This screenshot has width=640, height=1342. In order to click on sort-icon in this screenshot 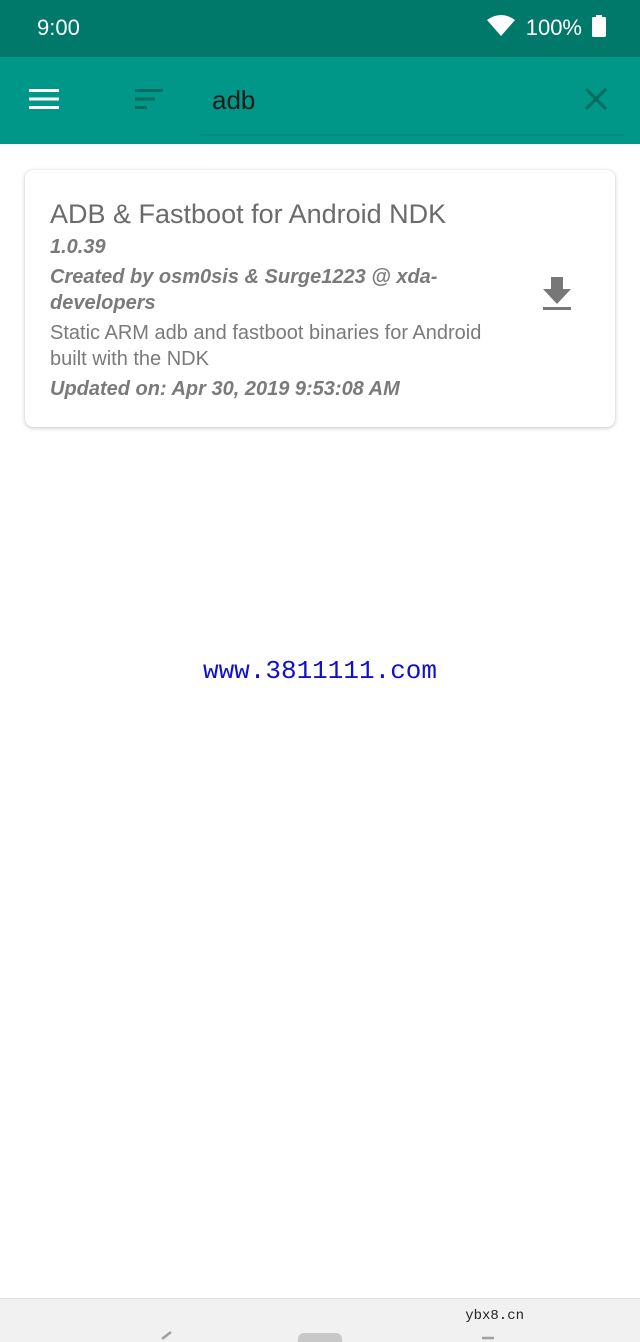, I will do `click(150, 101)`.